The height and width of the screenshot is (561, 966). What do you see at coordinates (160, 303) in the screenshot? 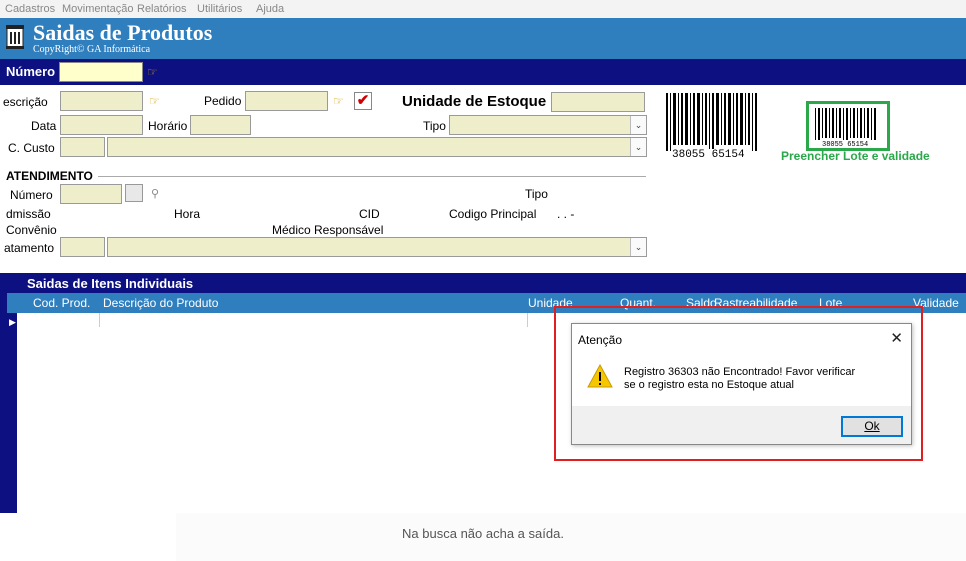
I see `column-header: Descrição do Produto` at bounding box center [160, 303].